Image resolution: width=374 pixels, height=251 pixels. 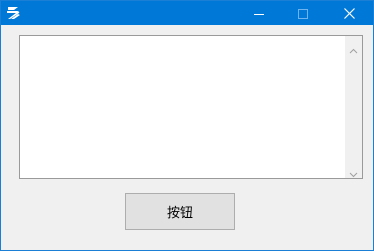 What do you see at coordinates (14, 13) in the screenshot?
I see `app-logo-icon` at bounding box center [14, 13].